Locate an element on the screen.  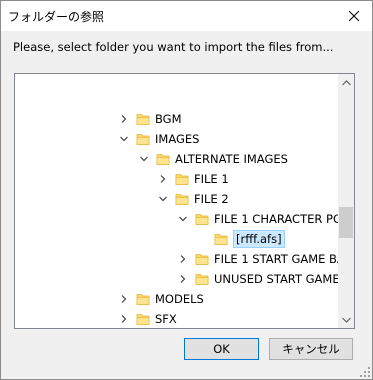
title-bar: フォルダーの参照 is located at coordinates (186, 16).